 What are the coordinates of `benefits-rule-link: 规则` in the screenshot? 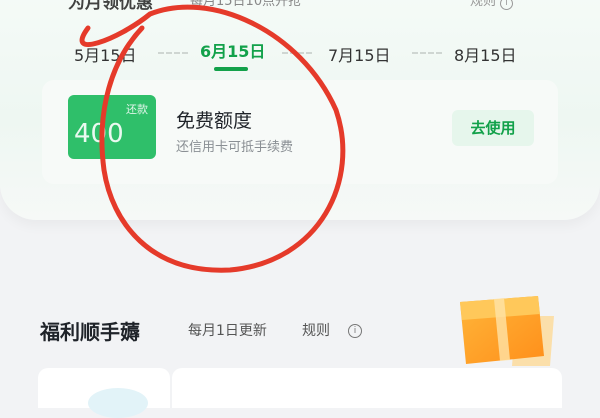 It's located at (316, 330).